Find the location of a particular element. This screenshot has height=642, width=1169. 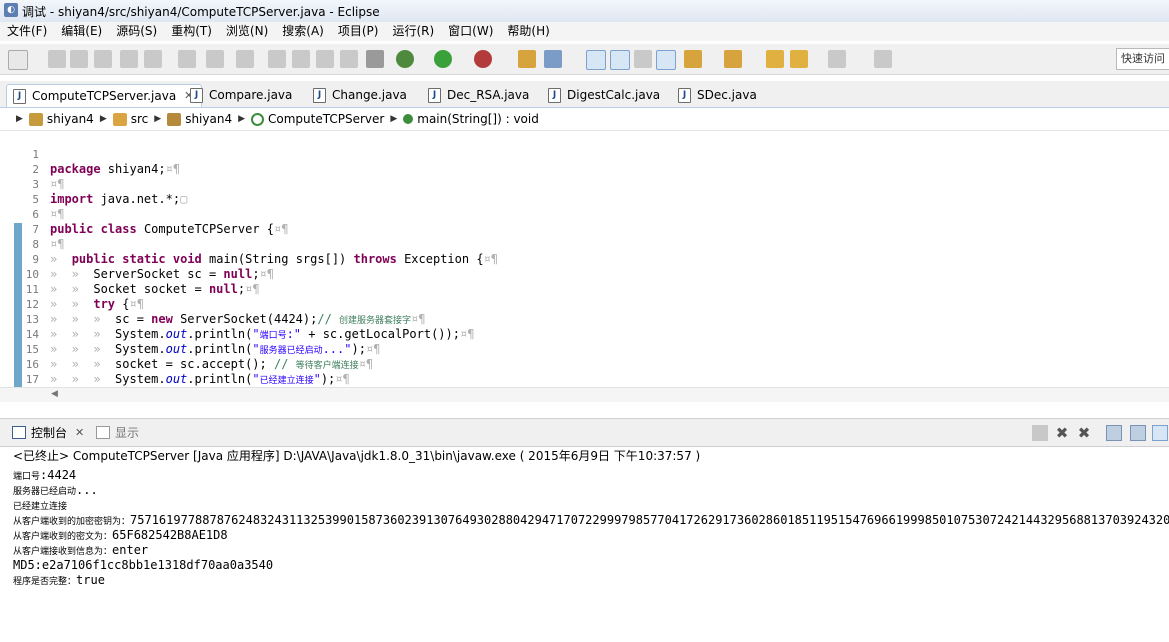

breakpoint-icon is located at coordinates (375, 59).